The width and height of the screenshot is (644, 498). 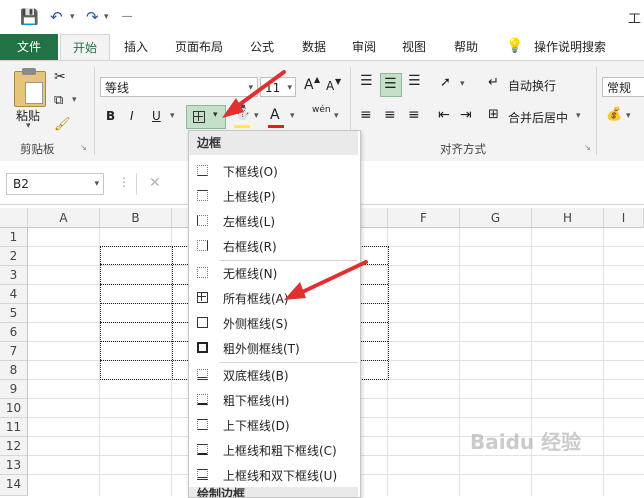 What do you see at coordinates (254, 94) in the screenshot?
I see `arrow-to-borders-button` at bounding box center [254, 94].